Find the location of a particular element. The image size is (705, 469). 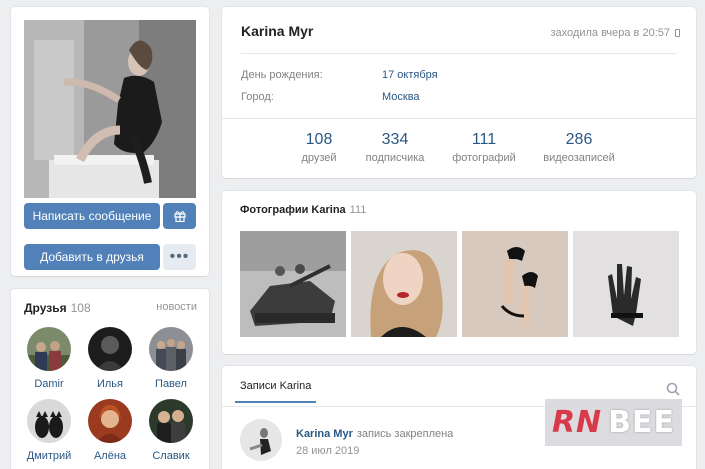

watermark-logo: RN BEE is located at coordinates (613, 422).